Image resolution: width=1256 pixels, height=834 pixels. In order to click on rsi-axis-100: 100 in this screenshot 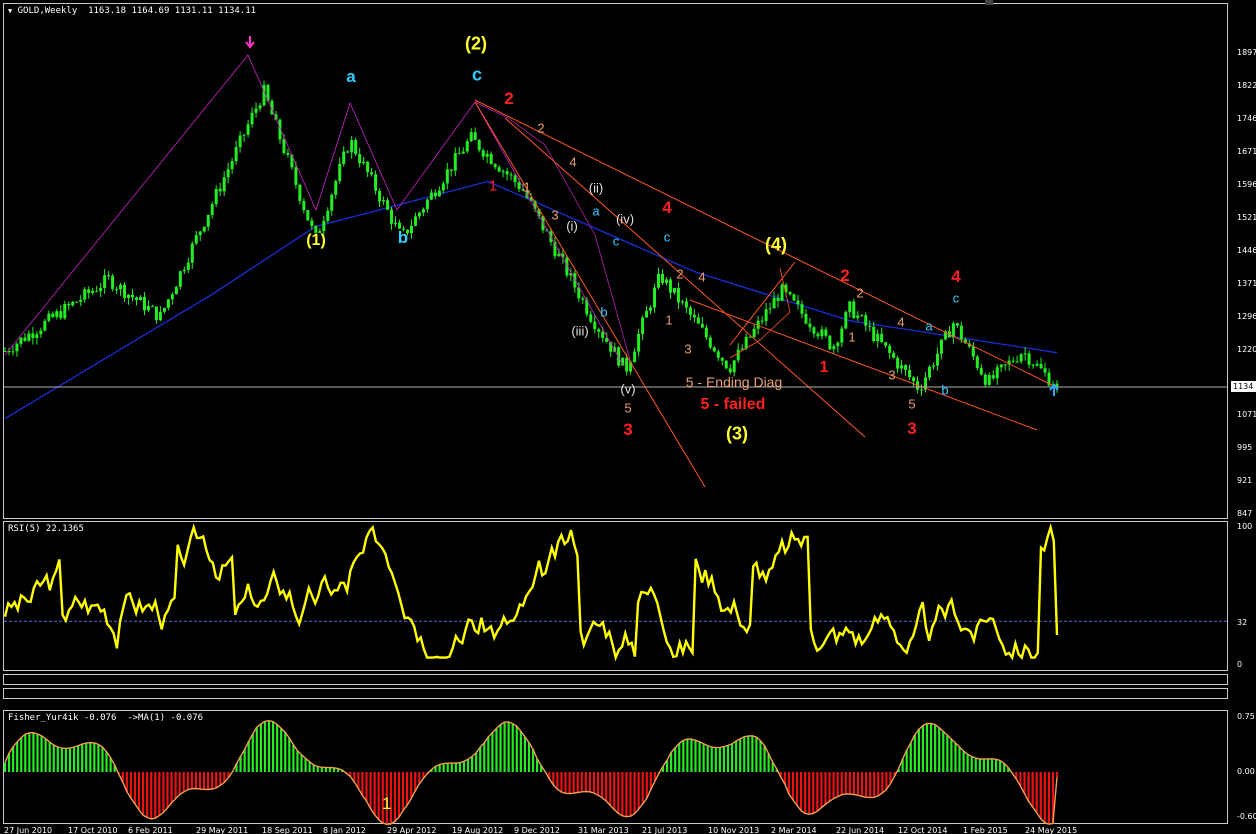, I will do `click(1245, 526)`.